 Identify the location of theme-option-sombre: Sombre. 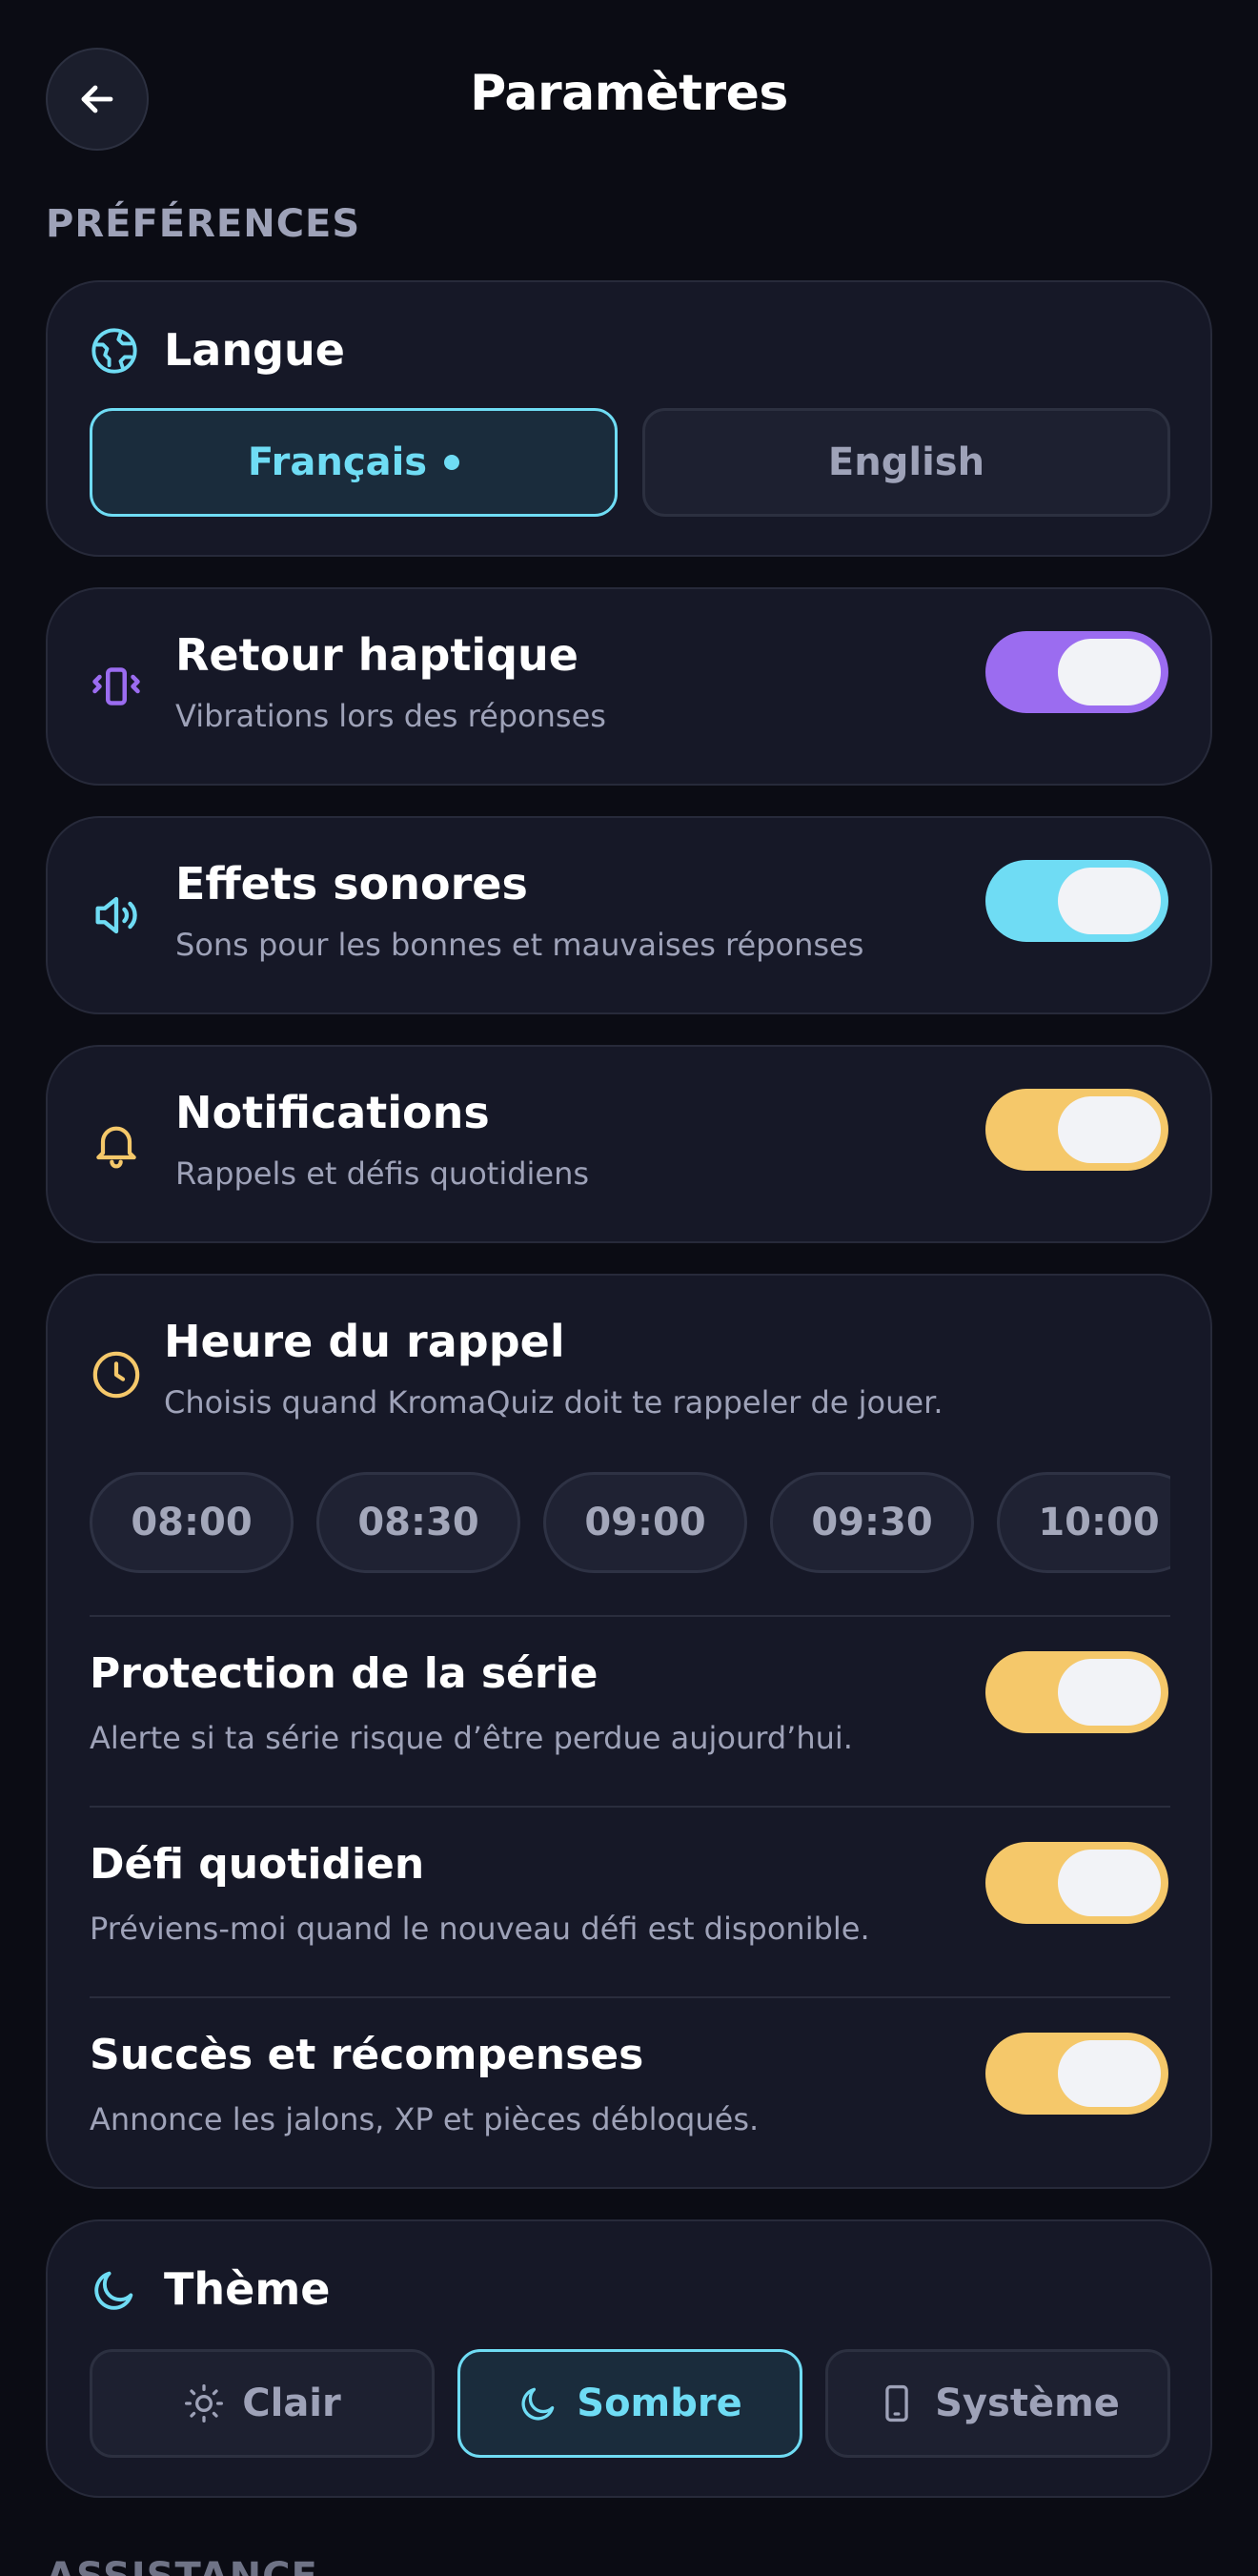
(629, 2404).